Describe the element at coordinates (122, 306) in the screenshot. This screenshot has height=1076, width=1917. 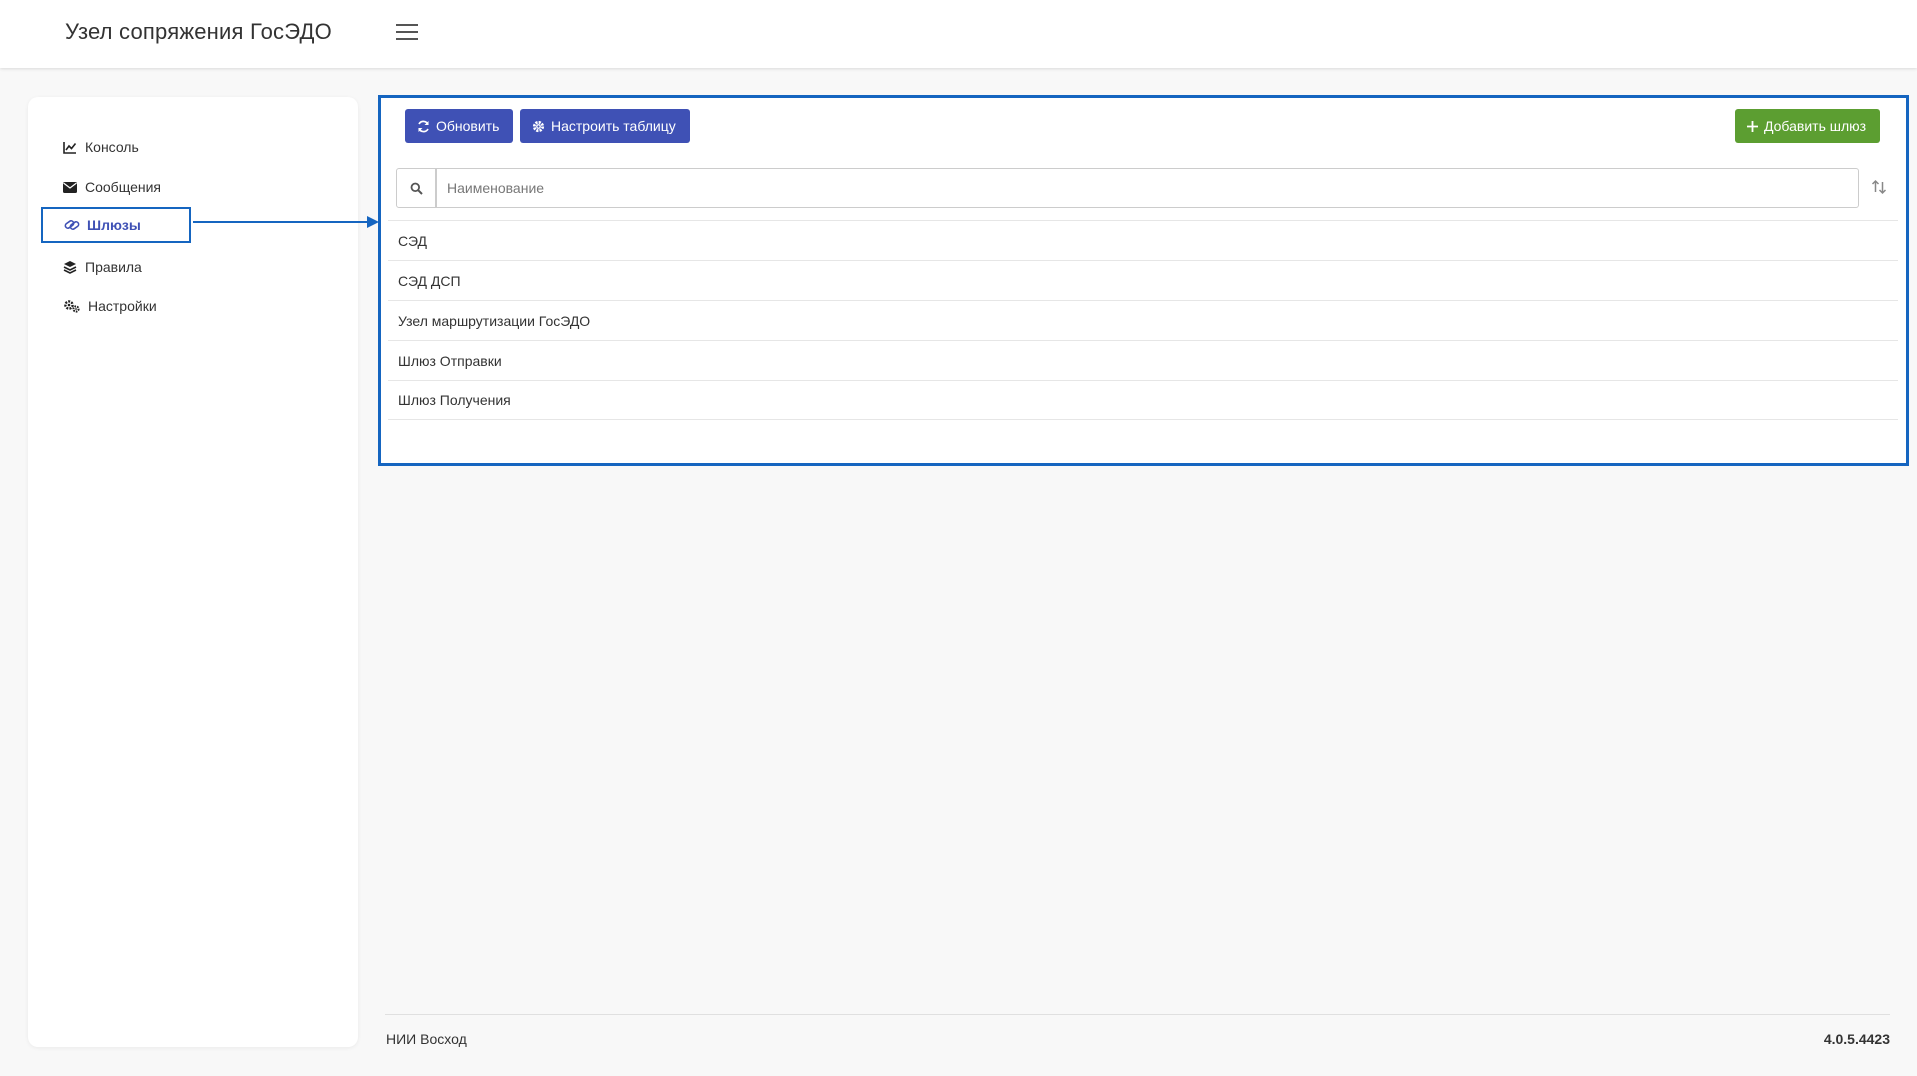
I see `sidebar-item-label: Настройки` at that location.